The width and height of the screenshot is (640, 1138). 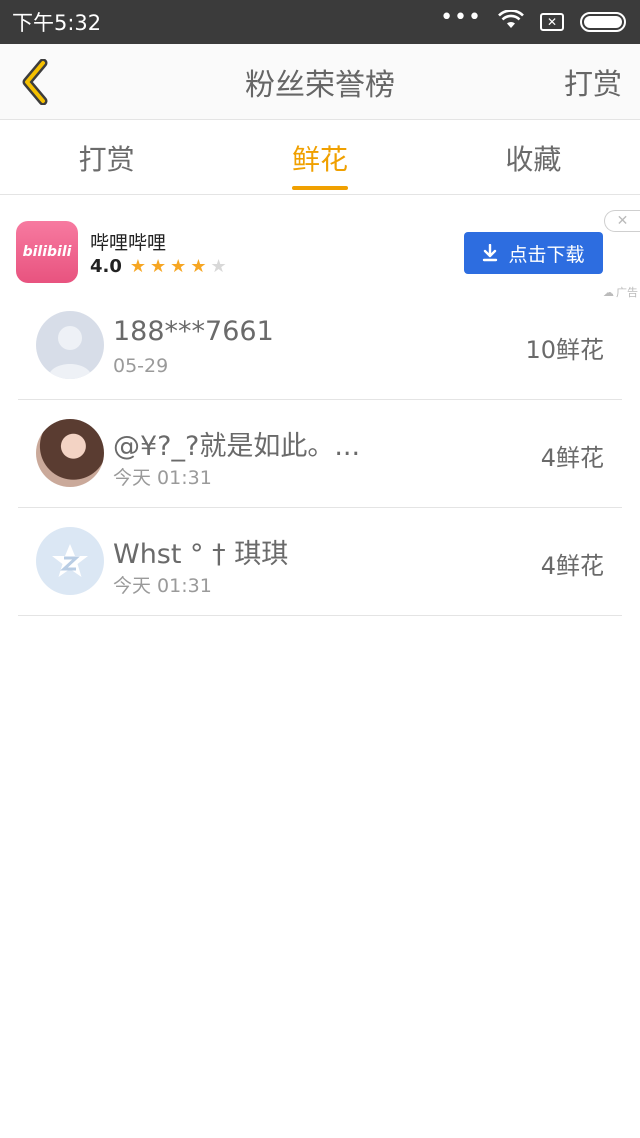 I want to click on sim-icon: ✕, so click(x=552, y=22).